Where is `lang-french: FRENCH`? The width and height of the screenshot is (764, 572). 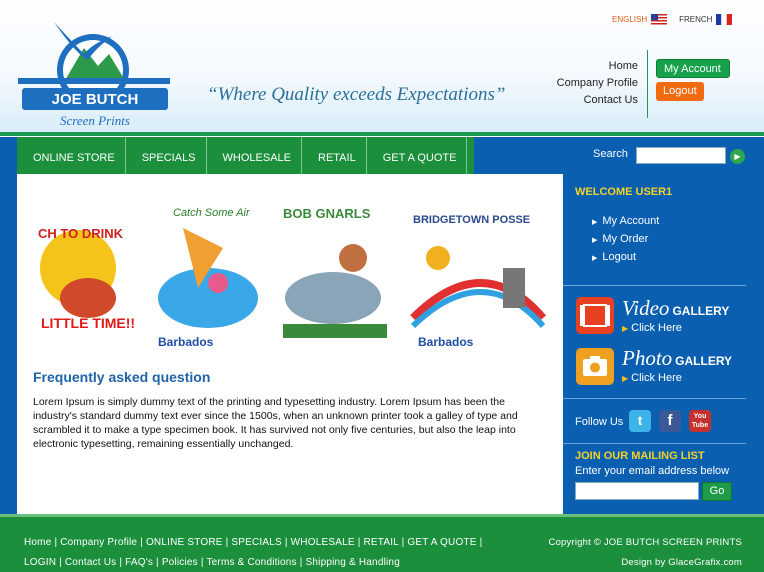 lang-french: FRENCH is located at coordinates (695, 19).